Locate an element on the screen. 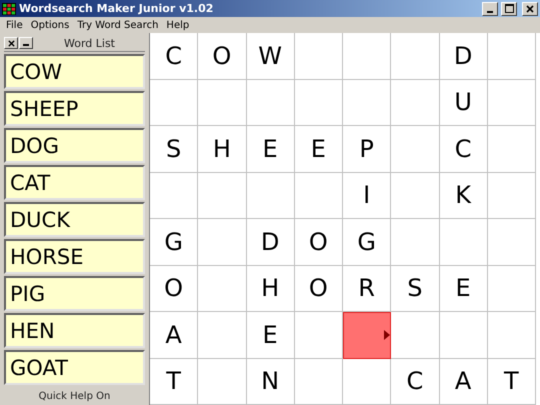 This screenshot has width=540, height=405. grid-cell: I is located at coordinates (367, 195).